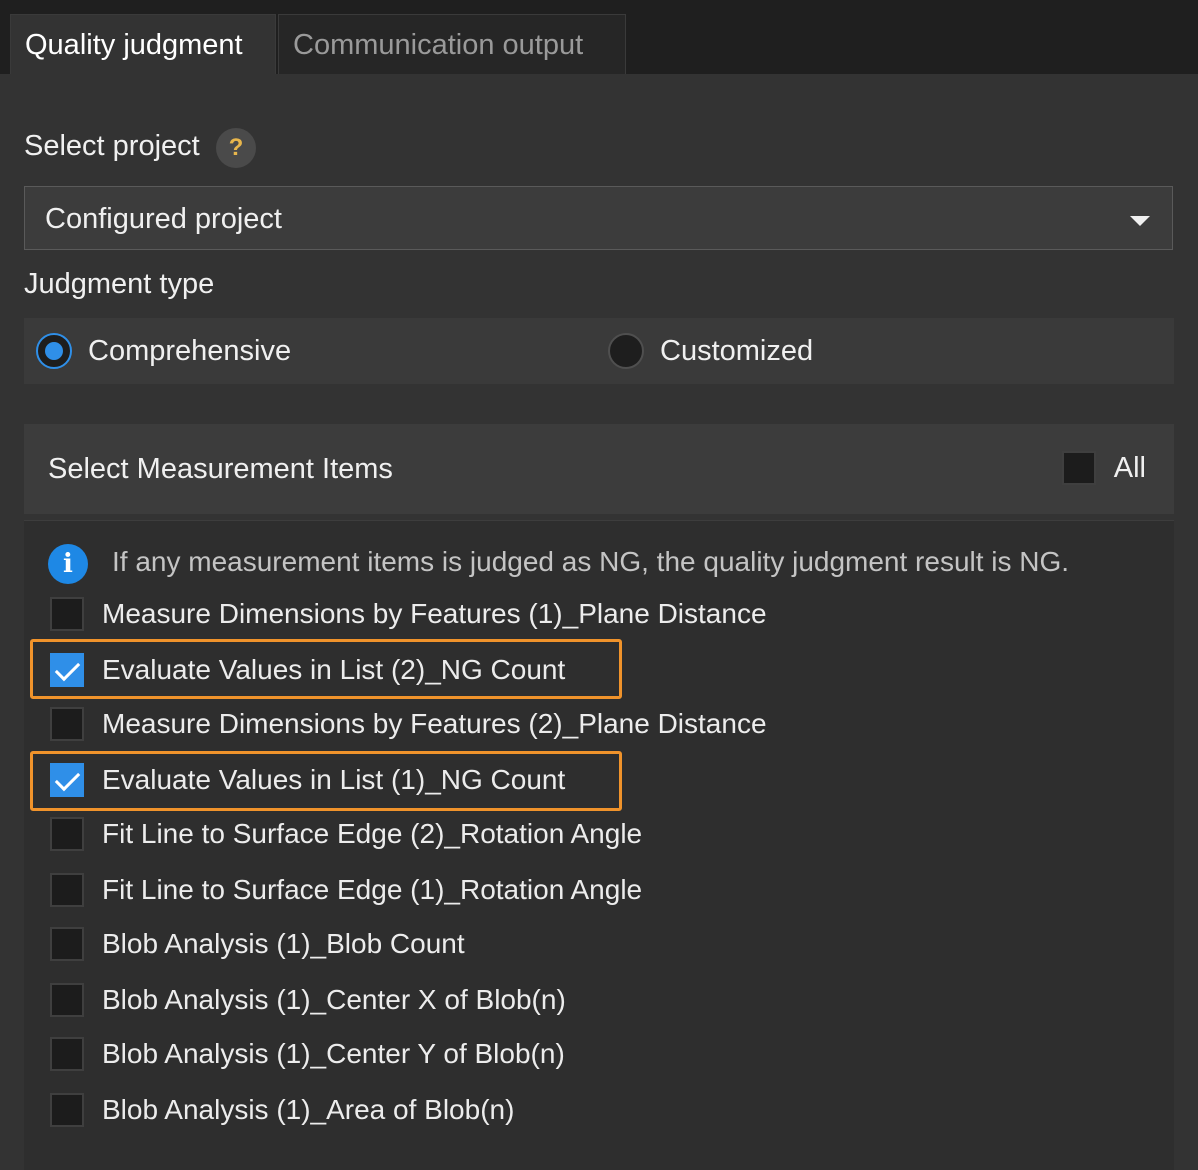 This screenshot has width=1198, height=1170. I want to click on info-icon: i, so click(68, 564).